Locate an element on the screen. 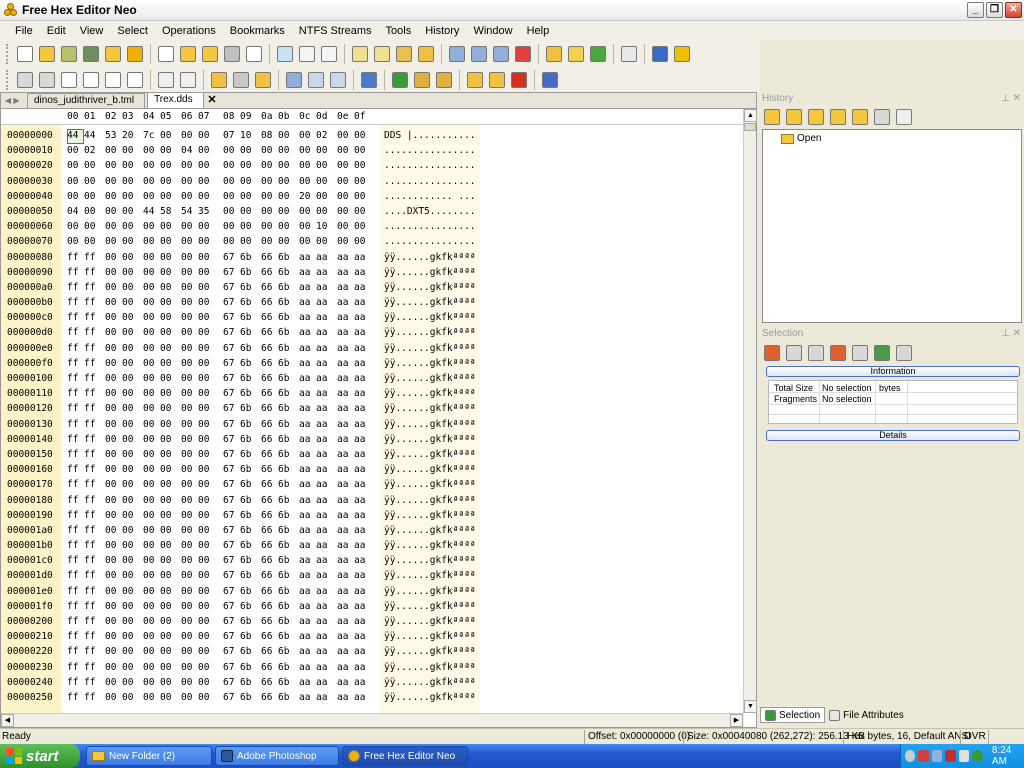  select-block-button is located at coordinates (422, 80).